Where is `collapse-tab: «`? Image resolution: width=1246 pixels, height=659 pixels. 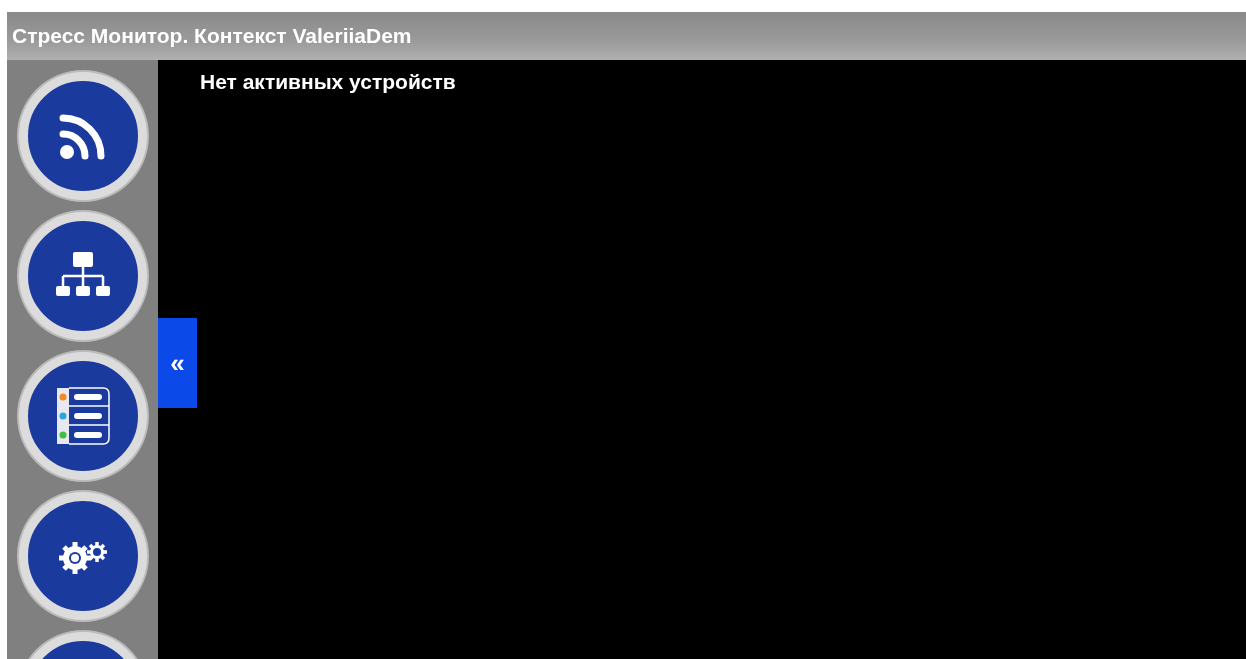 collapse-tab: « is located at coordinates (177, 363).